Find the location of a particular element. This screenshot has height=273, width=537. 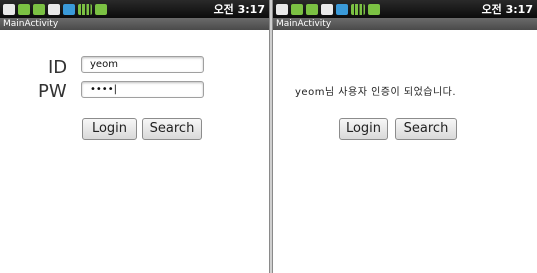

pw-label: PW is located at coordinates (52, 91).